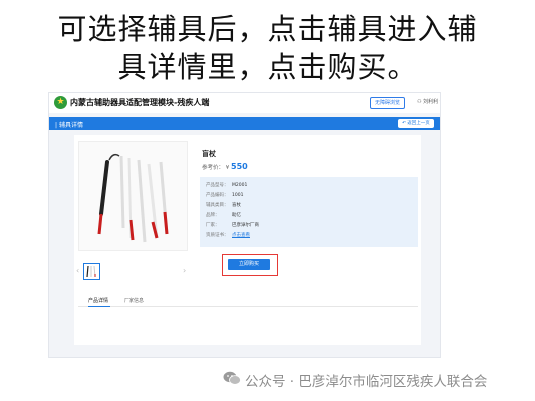 The height and width of the screenshot is (401, 535). I want to click on info-key: 辅具类目：, so click(217, 205).